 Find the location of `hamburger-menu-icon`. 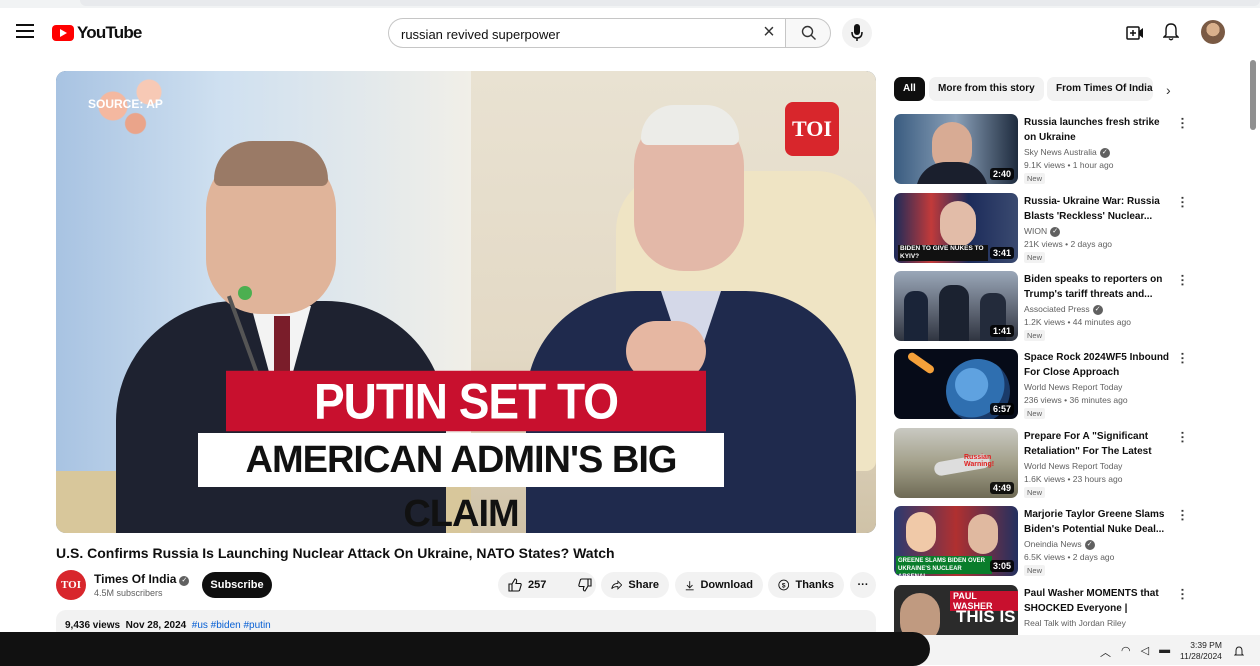

hamburger-menu-icon is located at coordinates (25, 31).